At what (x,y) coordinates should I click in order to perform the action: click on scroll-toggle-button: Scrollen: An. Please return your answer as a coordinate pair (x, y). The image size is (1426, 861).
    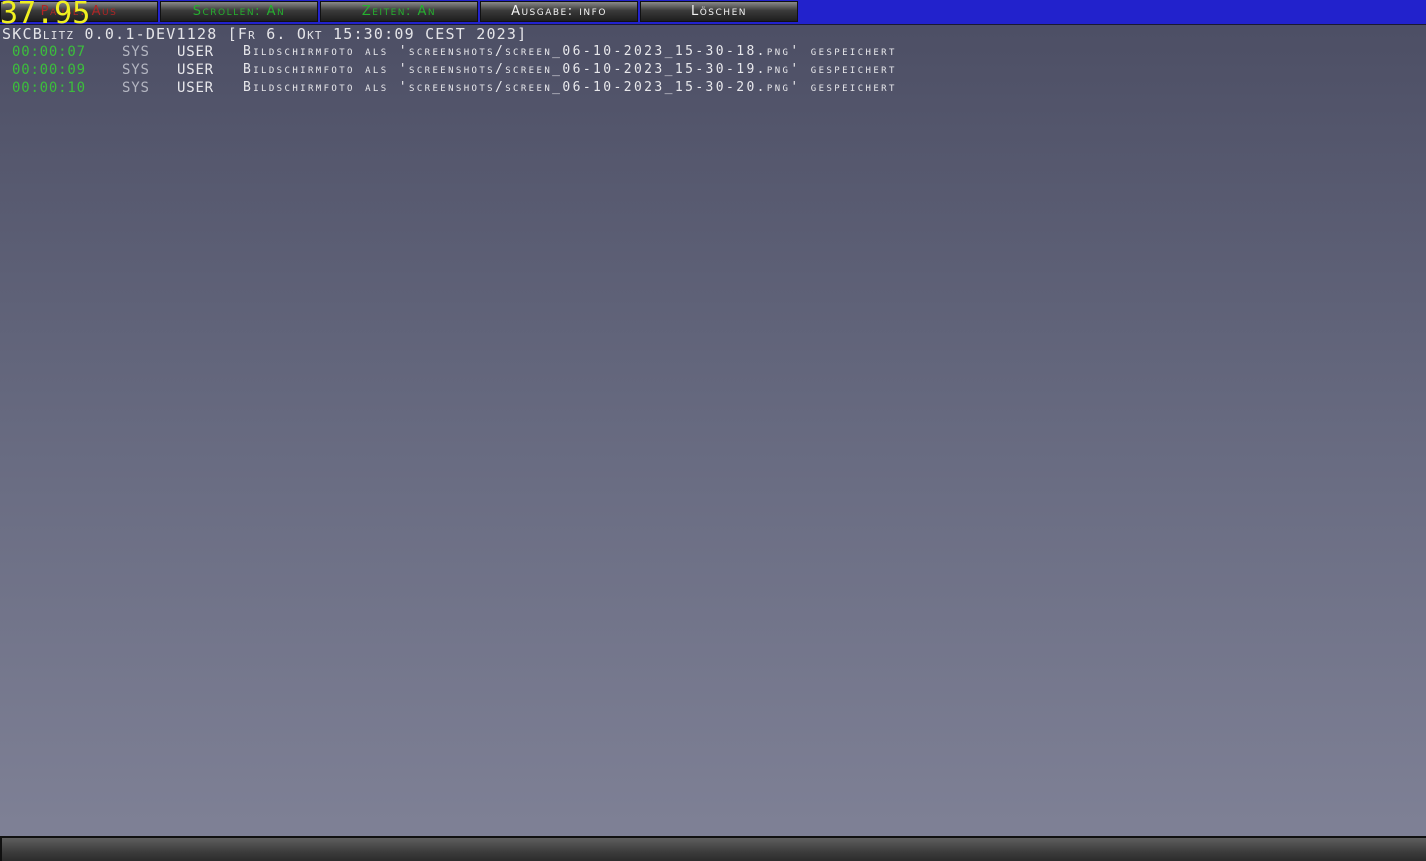
    Looking at the image, I should click on (239, 11).